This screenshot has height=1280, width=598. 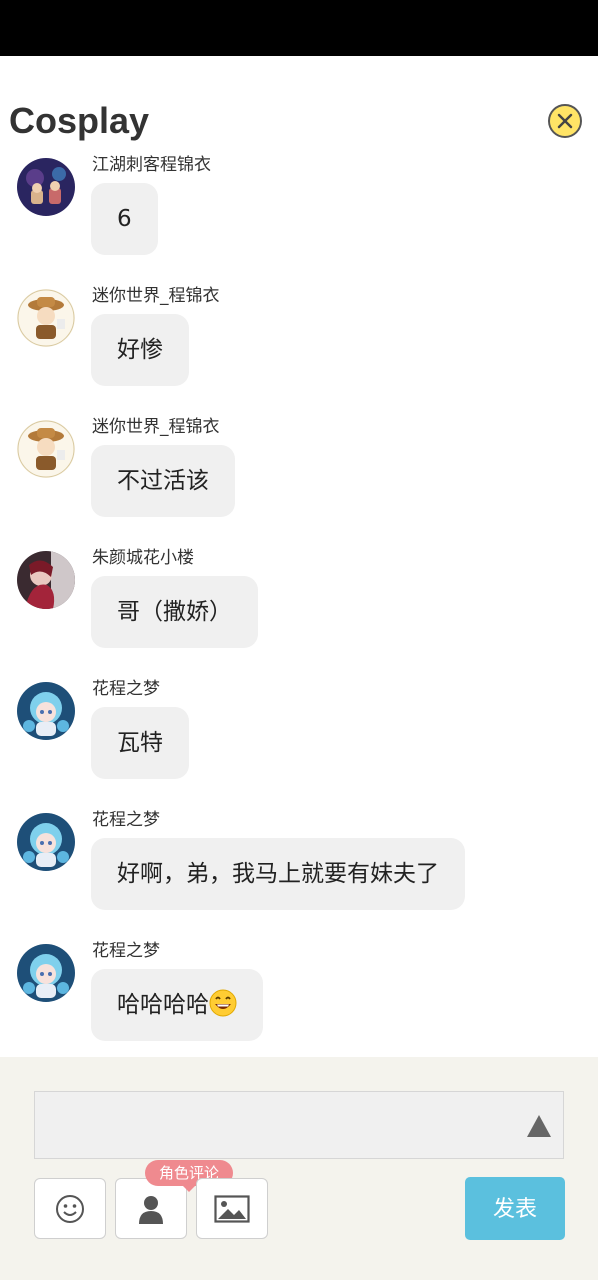 I want to click on role-comment-button, so click(x=151, y=1208).